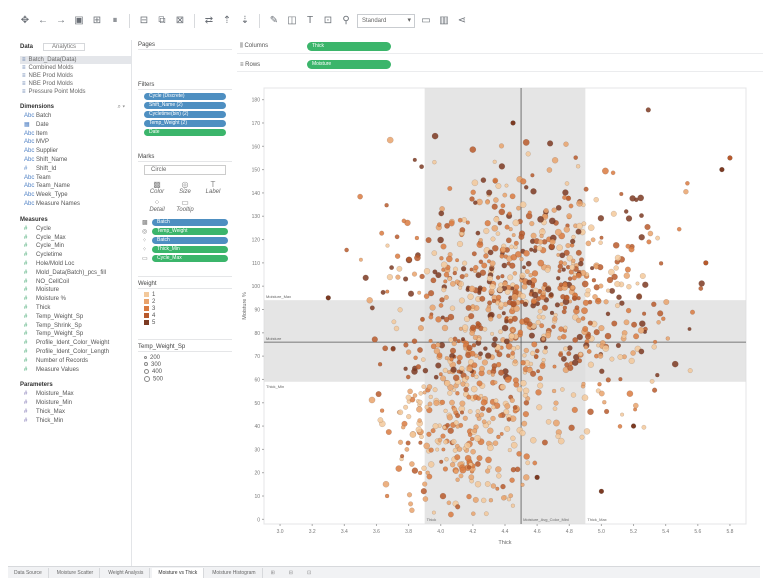  I want to click on presentation-icon: ▭, so click(426, 21).